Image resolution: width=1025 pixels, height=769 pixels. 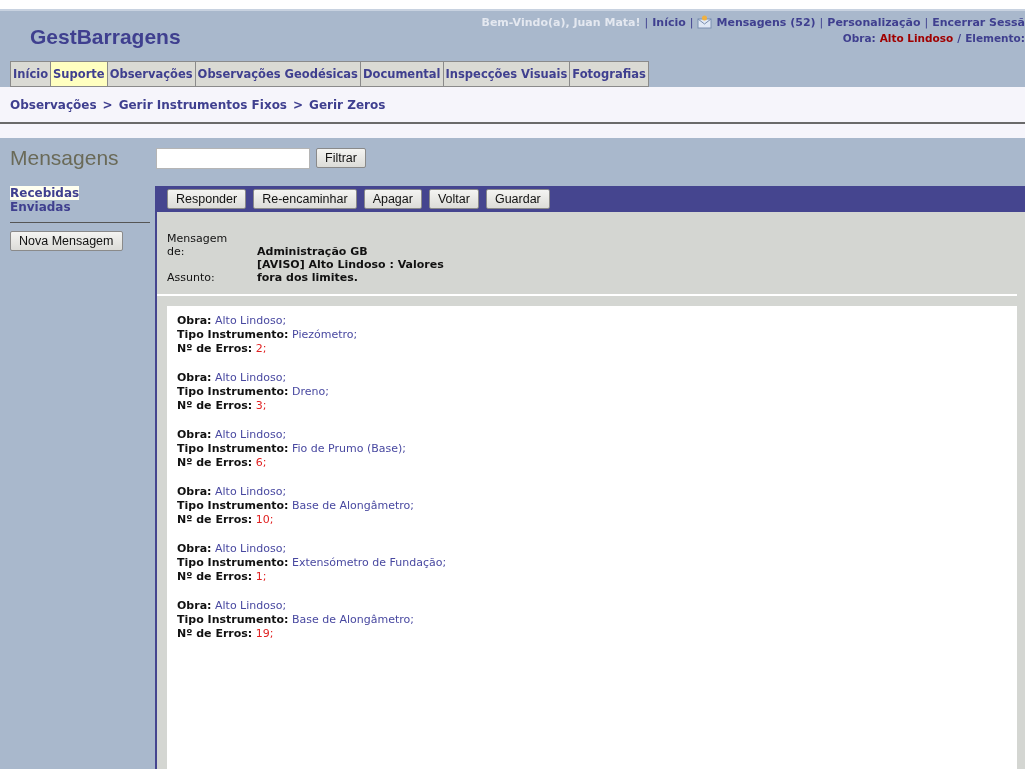 What do you see at coordinates (45, 193) in the screenshot?
I see `sidebar-item: Recebidas` at bounding box center [45, 193].